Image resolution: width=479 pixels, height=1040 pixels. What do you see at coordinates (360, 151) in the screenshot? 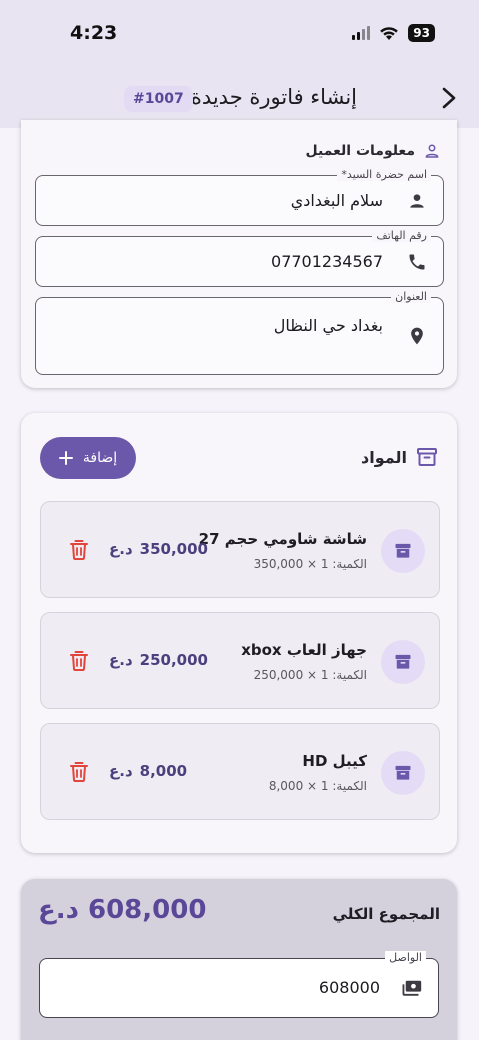
I see `customer-section-title: معلومات العميل` at bounding box center [360, 151].